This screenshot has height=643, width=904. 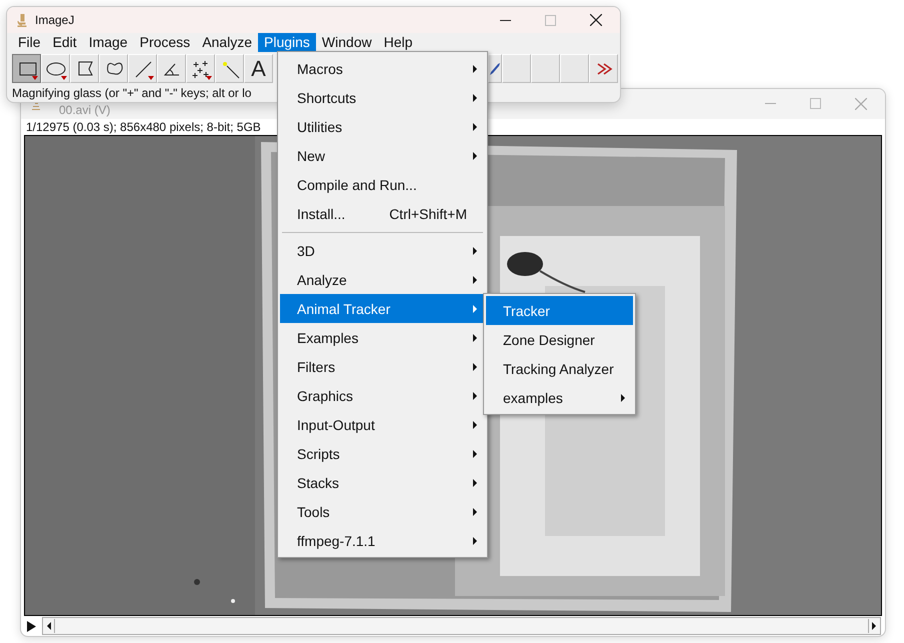 I want to click on menu-item: examples, so click(x=559, y=397).